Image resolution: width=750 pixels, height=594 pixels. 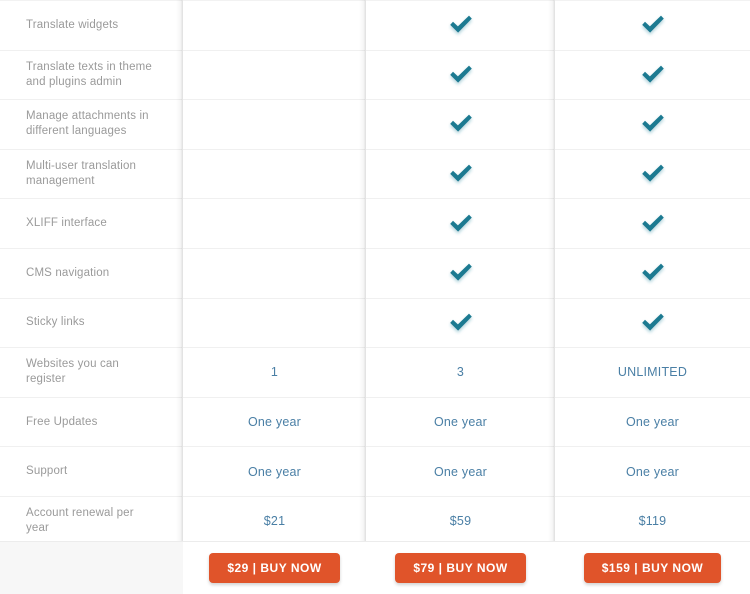 I want to click on plan-value: $59, so click(x=460, y=521).